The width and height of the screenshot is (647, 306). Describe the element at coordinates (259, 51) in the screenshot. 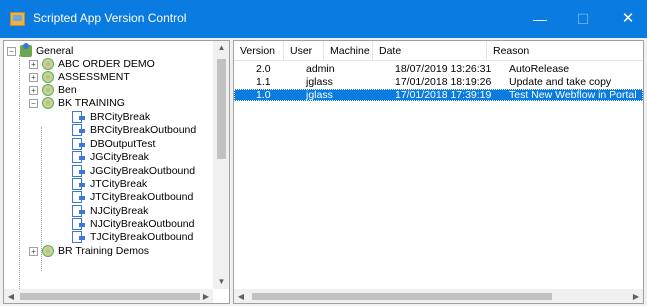

I see `column-header-version: Version` at that location.